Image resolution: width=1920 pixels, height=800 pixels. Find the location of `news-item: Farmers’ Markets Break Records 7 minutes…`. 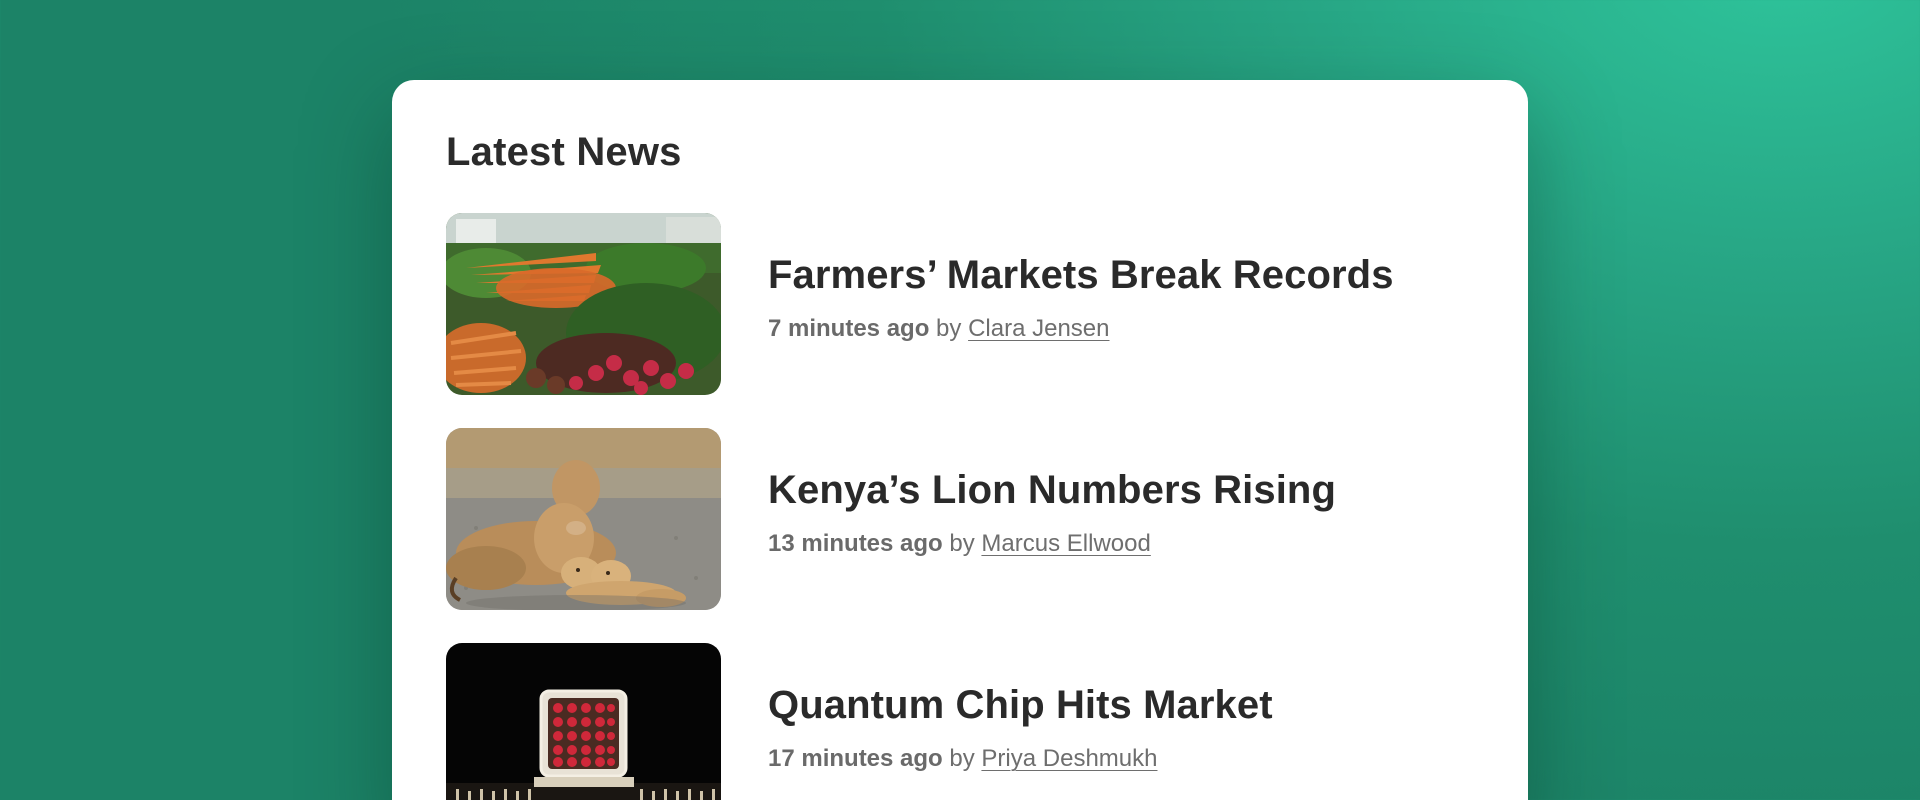

news-item: Farmers’ Markets Break Records 7 minutes… is located at coordinates (960, 304).